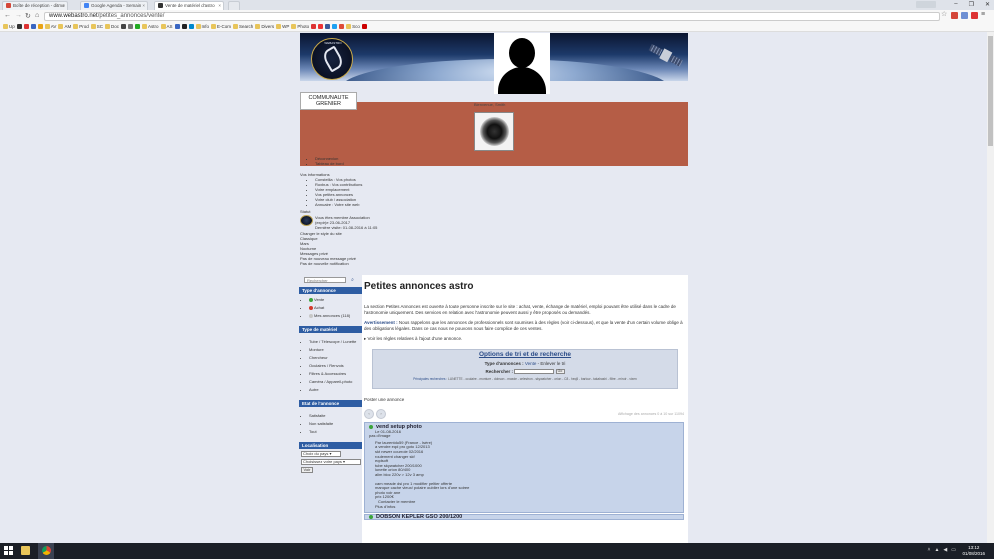  What do you see at coordinates (221, 26) in the screenshot?
I see `bookmark-folder: E-Com` at bounding box center [221, 26].